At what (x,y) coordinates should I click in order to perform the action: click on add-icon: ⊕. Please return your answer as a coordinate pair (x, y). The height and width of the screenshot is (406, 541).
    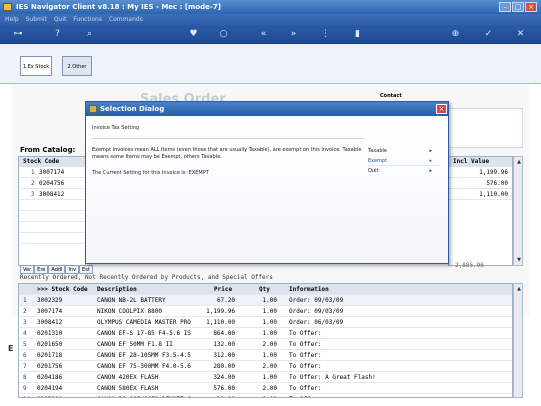
    Looking at the image, I should click on (455, 34).